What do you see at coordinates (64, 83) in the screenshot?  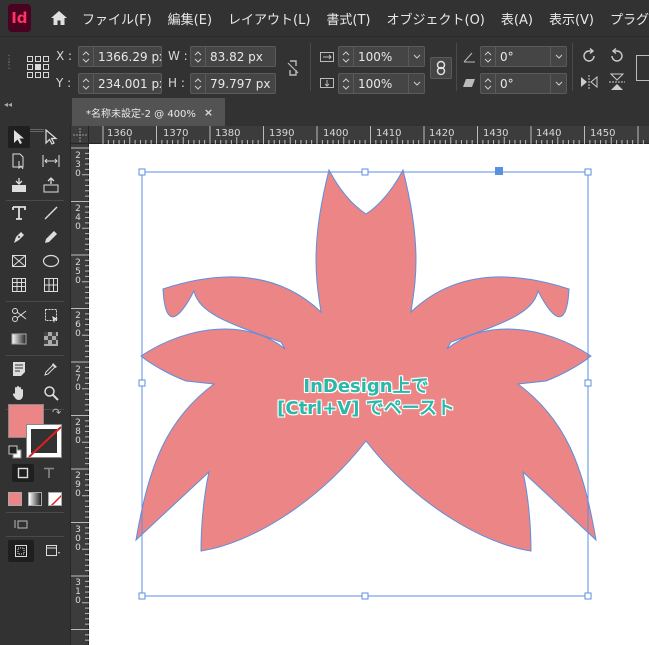 I see `y-label: Y :` at bounding box center [64, 83].